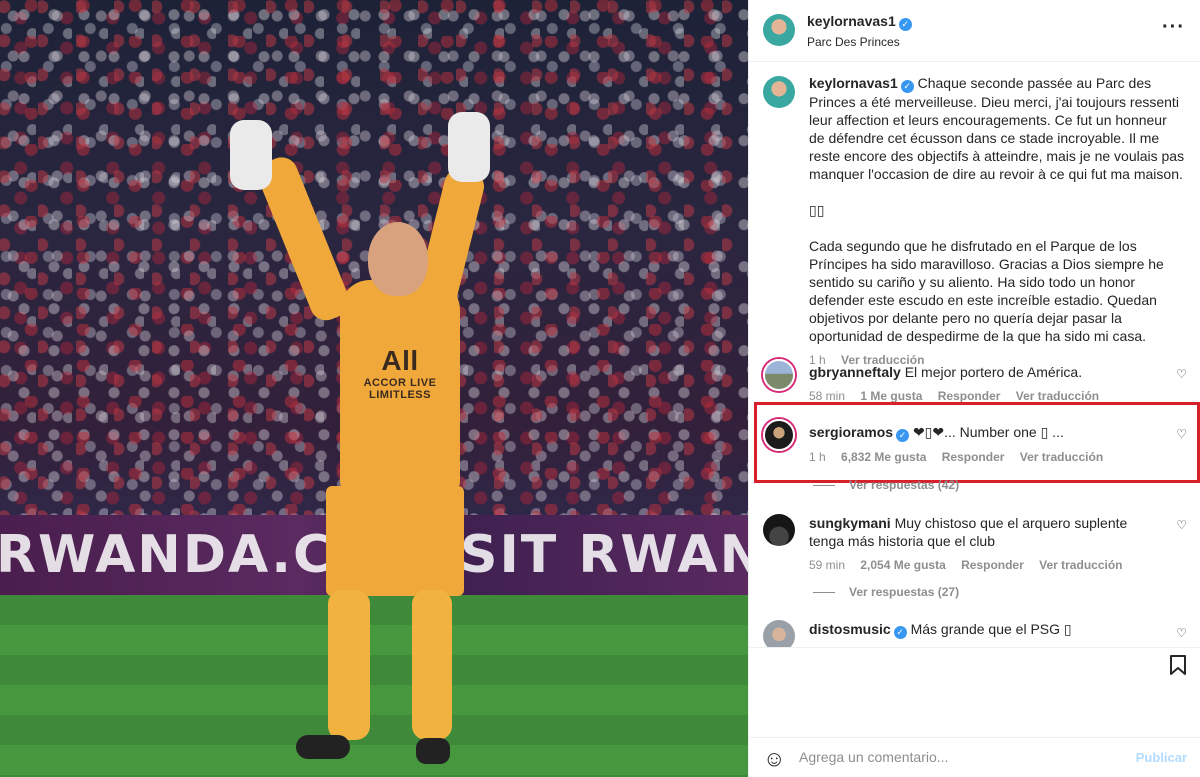 Image resolution: width=1200 pixels, height=777 pixels. What do you see at coordinates (349, 665) in the screenshot?
I see `player-left-leg` at bounding box center [349, 665].